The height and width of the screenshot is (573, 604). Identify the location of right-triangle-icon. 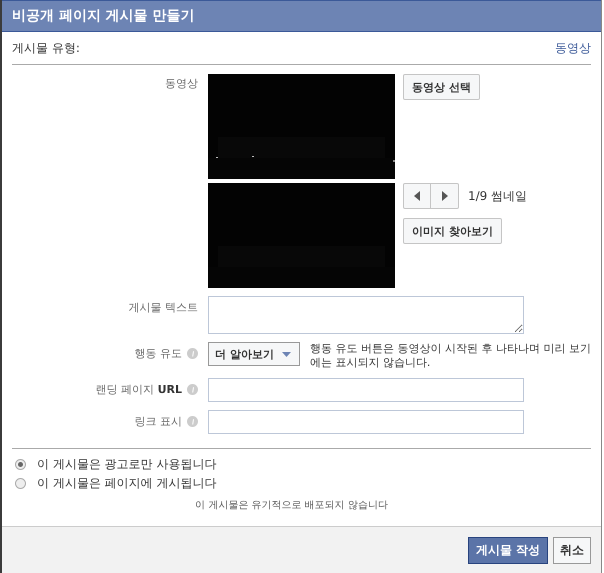
(445, 196).